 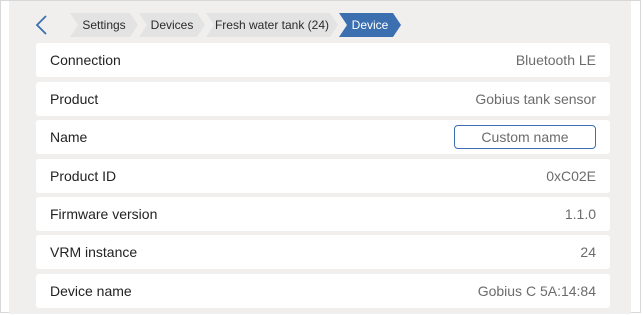 I want to click on row-vrm-instance: VRM instance 24, so click(x=323, y=252).